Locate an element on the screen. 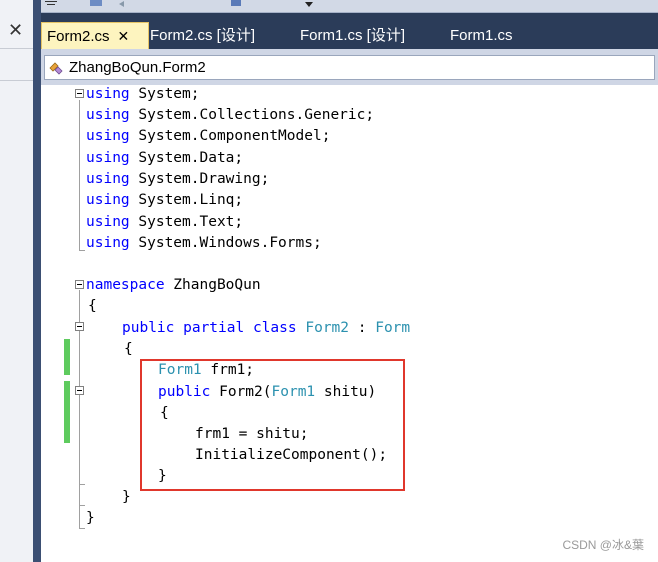 The height and width of the screenshot is (562, 658). code-text: System.Data; is located at coordinates (186, 158).